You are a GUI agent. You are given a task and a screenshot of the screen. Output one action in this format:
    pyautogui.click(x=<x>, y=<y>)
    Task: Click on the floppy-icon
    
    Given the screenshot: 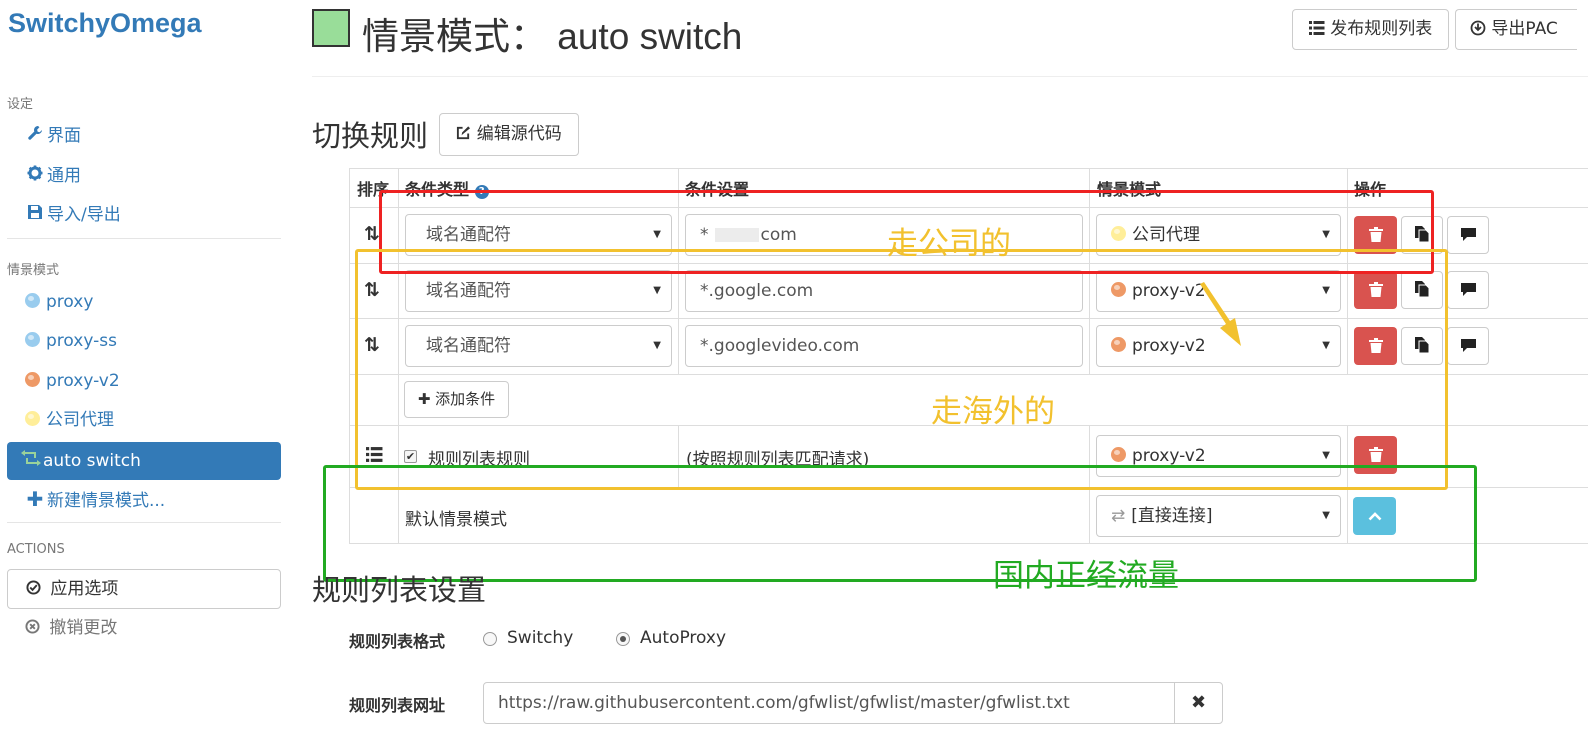 What is the action you would take?
    pyautogui.click(x=35, y=215)
    